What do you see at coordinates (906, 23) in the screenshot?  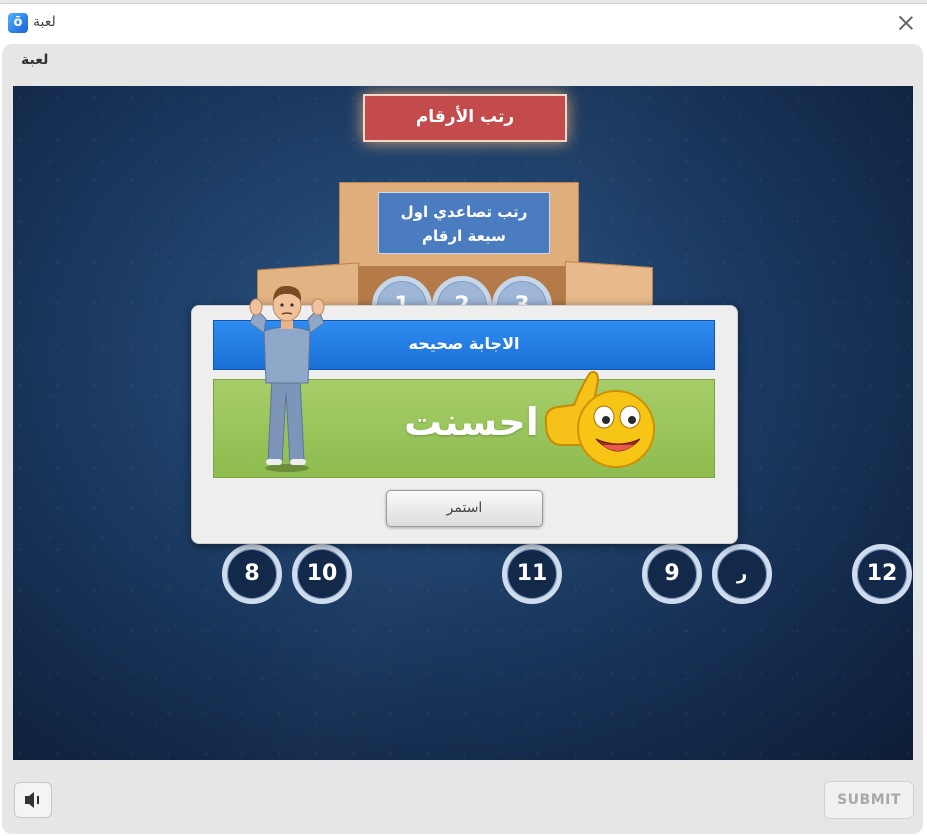 I see `close-icon` at bounding box center [906, 23].